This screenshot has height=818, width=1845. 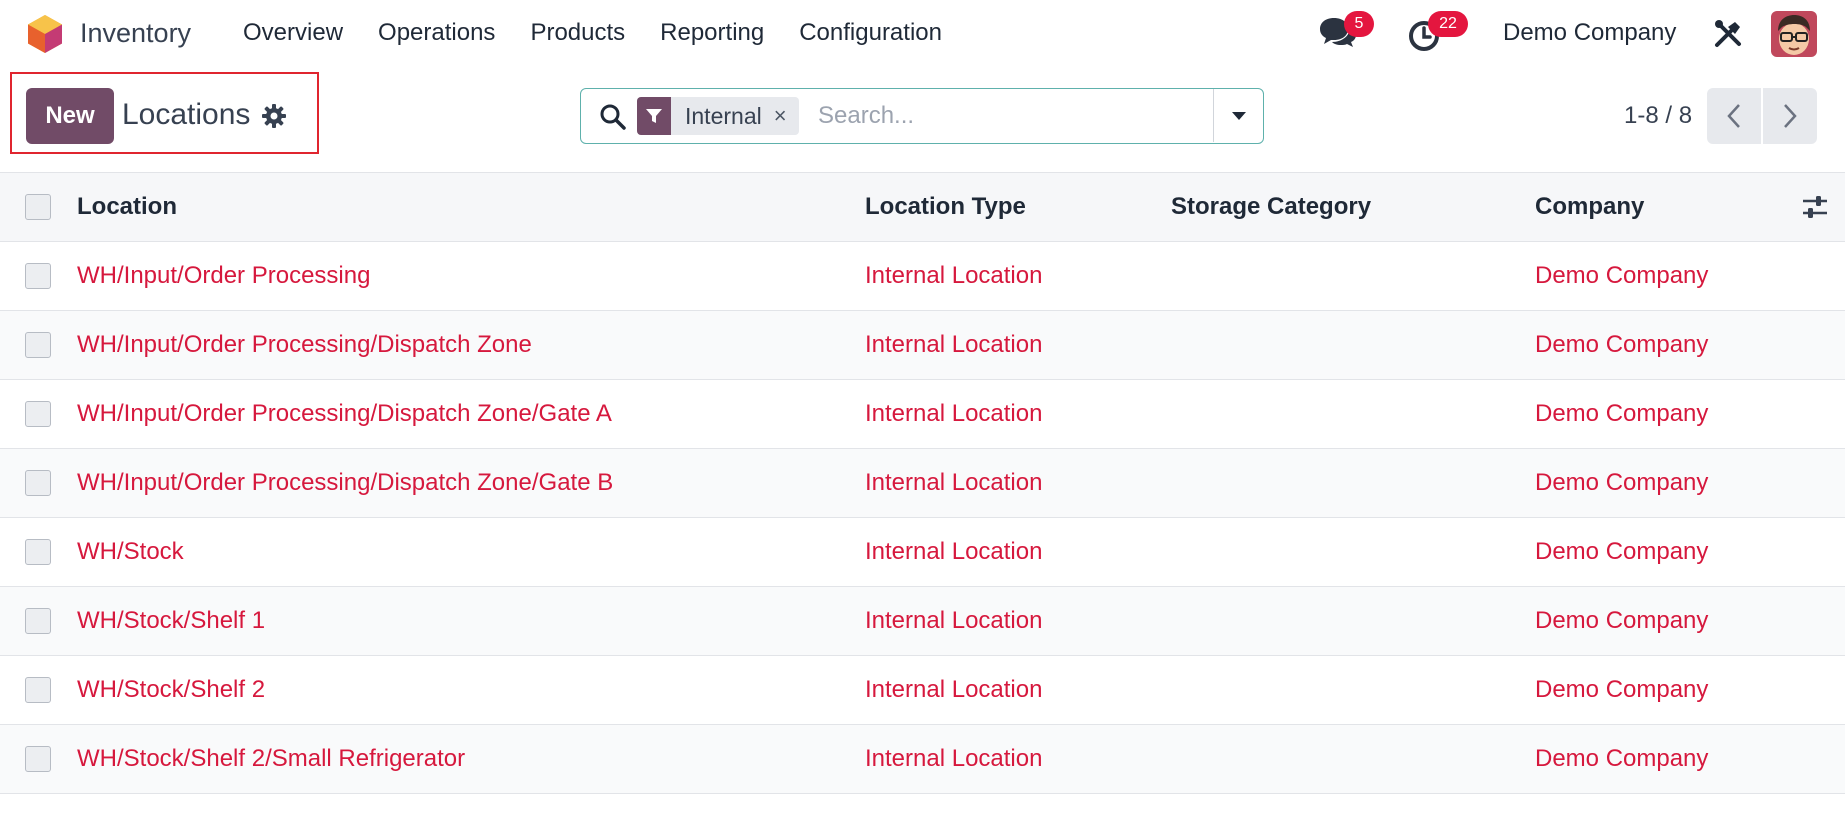 I want to click on location-name: WH/Stock/Shelf 1, so click(x=171, y=621).